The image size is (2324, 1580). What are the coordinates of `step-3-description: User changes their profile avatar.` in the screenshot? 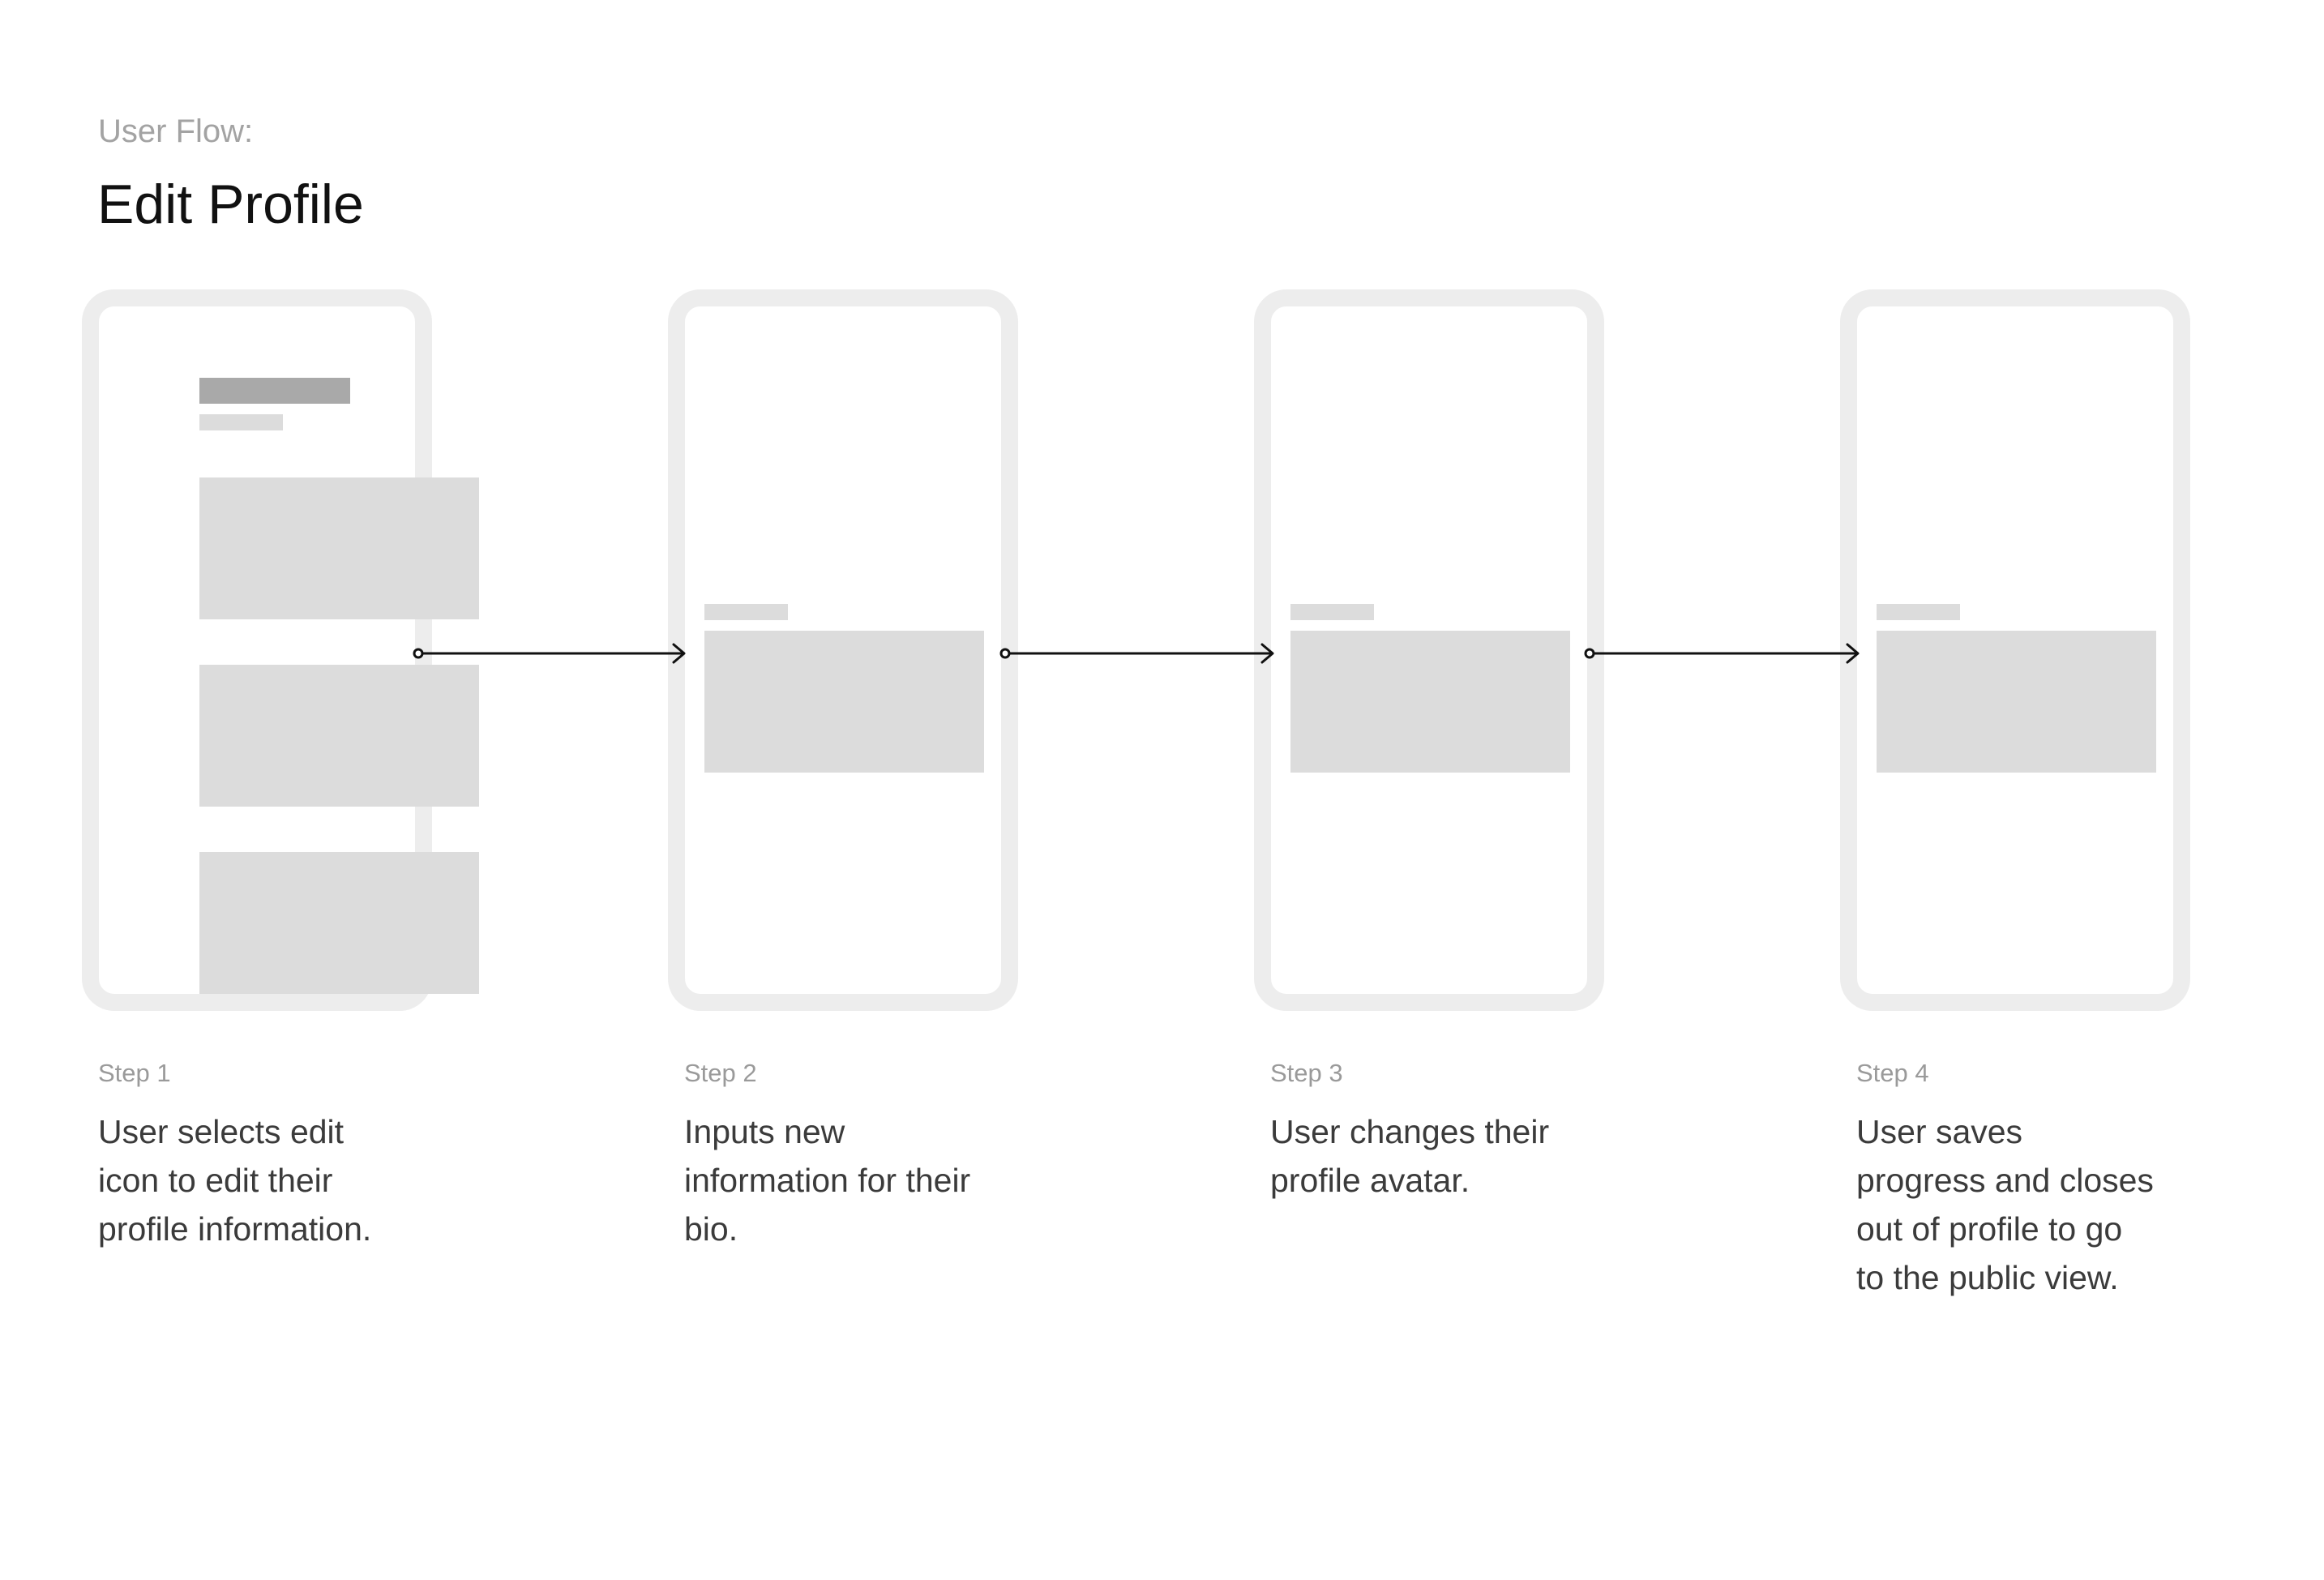 It's located at (1440, 1156).